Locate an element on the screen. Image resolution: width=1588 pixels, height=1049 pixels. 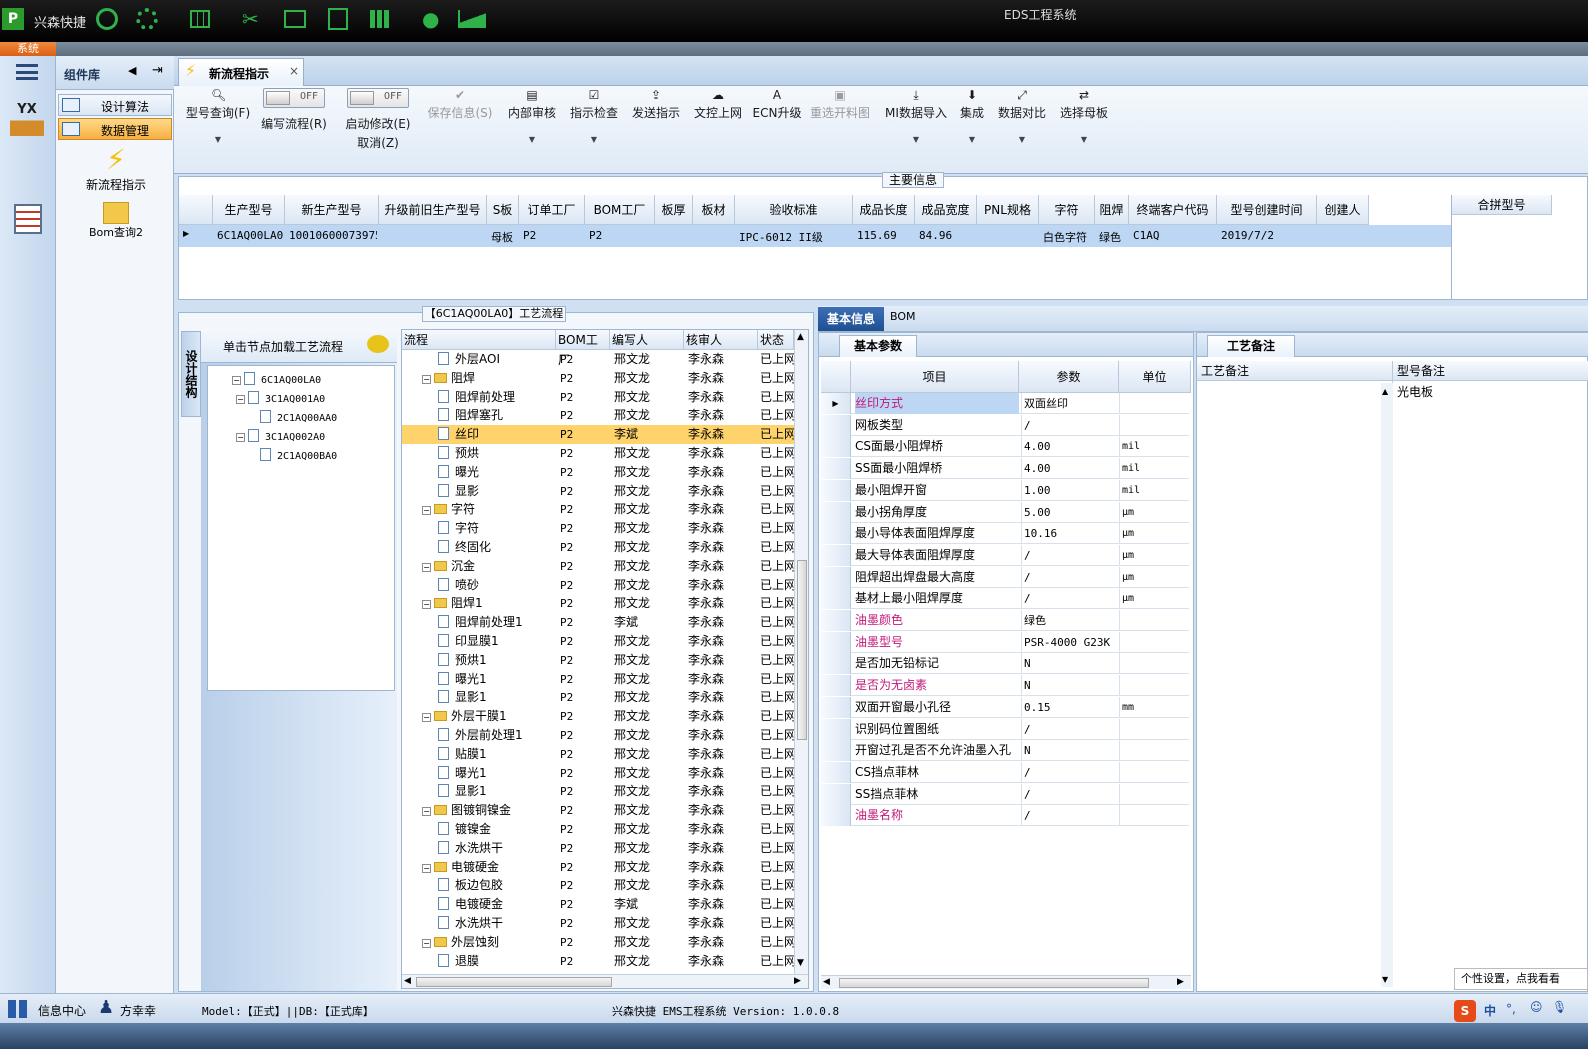
params-row: 是否为无卤素 N is located at coordinates (1005, 686).